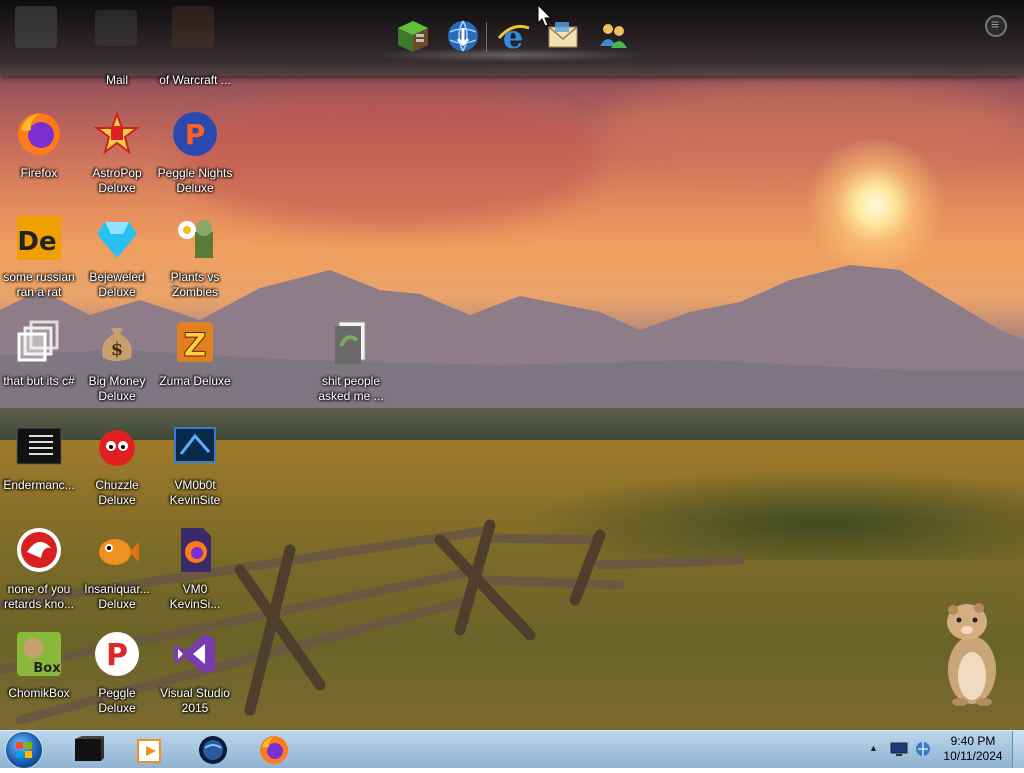 This screenshot has width=1024, height=773. Describe the element at coordinates (195, 284) in the screenshot. I see `icon-label: Plants vs Zombies` at that location.